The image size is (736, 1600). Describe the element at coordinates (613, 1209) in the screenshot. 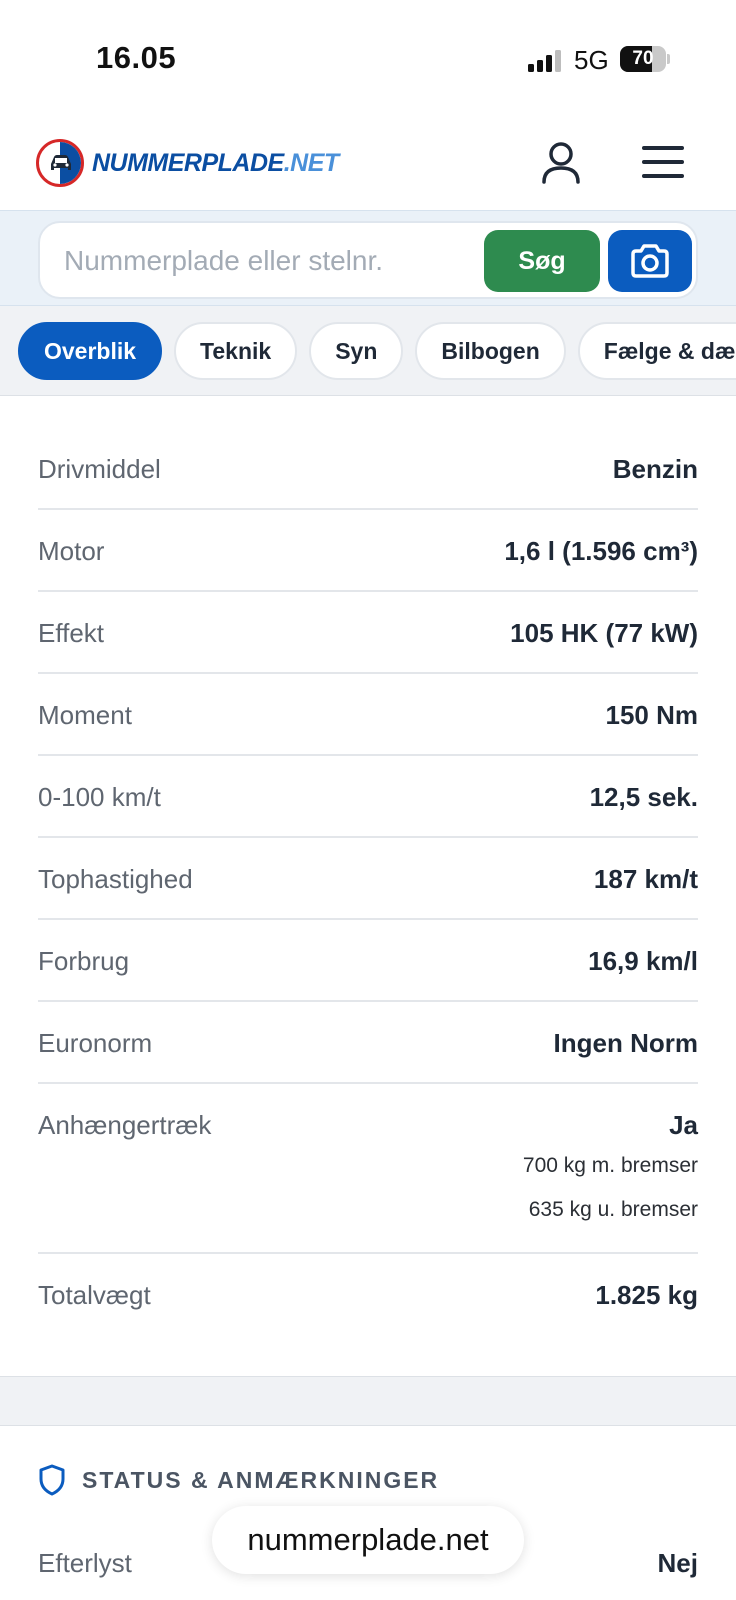

I see `spec-detail: 635 kg u. bremser` at that location.